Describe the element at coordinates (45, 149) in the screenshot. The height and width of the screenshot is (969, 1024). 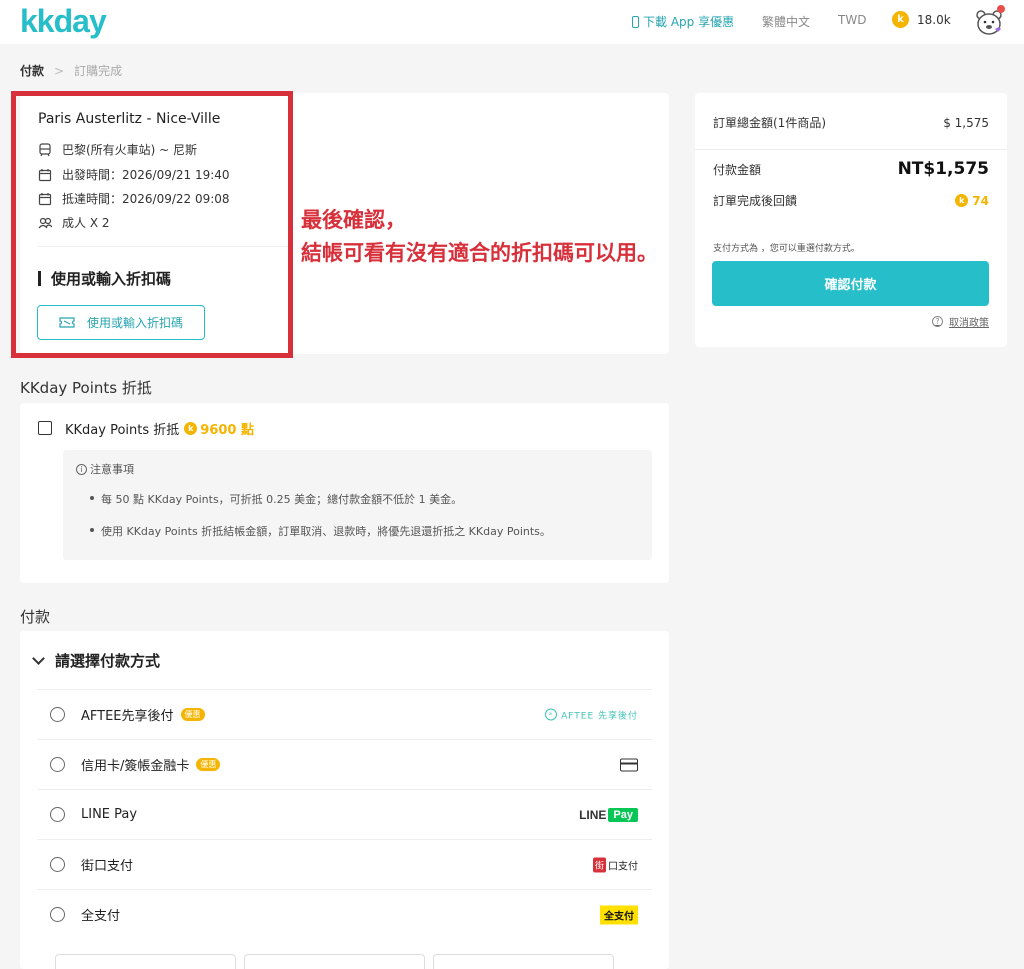
I see `train-icon` at that location.